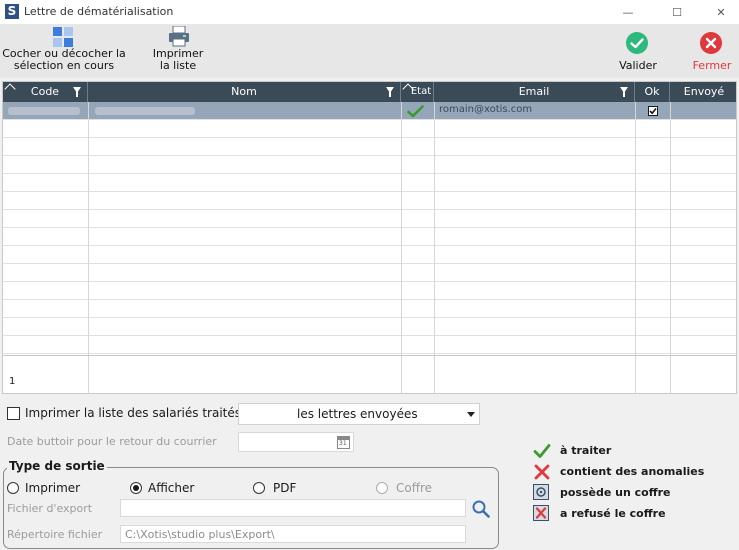 This screenshot has width=739, height=550. Describe the element at coordinates (57, 466) in the screenshot. I see `output-type-legend: Type de sortie` at that location.